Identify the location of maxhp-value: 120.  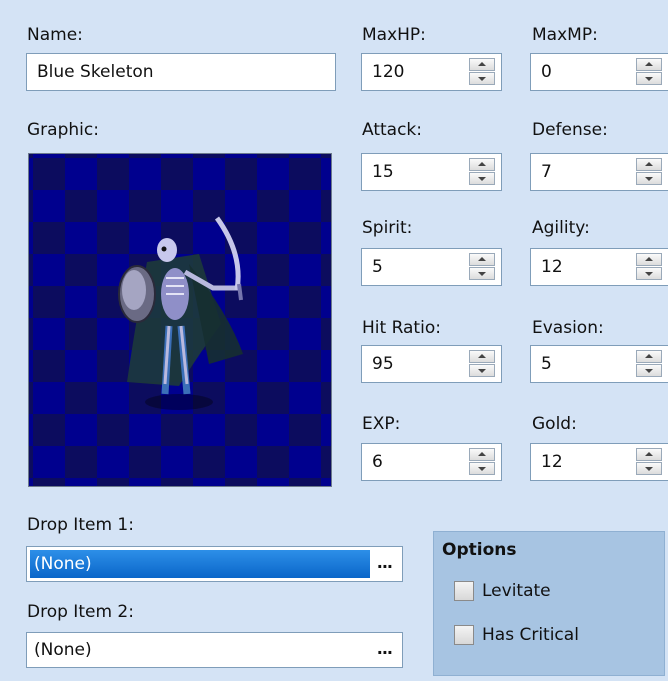
(388, 72).